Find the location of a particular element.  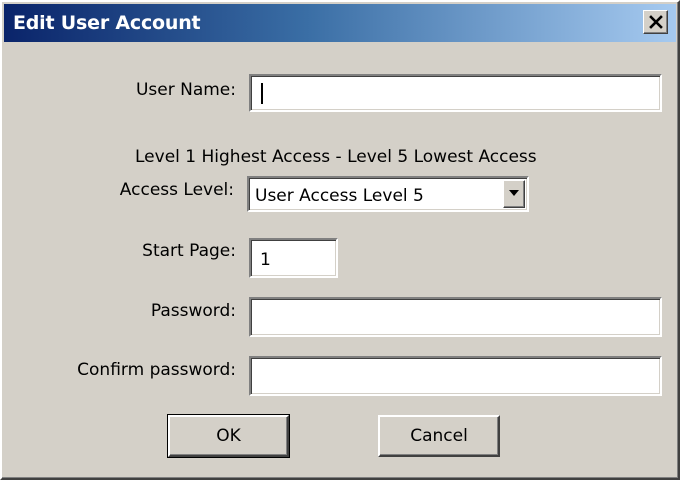

close-icon is located at coordinates (656, 22).